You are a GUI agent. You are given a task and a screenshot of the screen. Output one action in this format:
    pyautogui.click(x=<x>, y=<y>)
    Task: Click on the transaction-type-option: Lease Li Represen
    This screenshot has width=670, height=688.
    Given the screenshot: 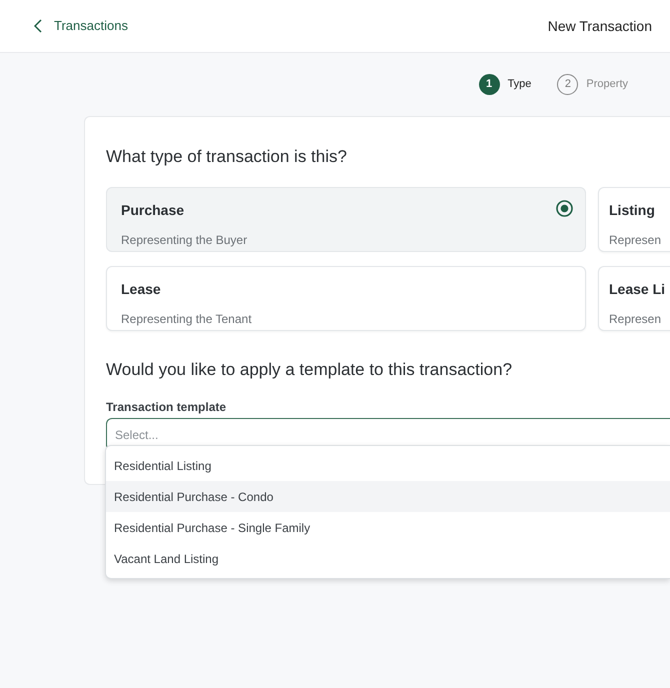 What is the action you would take?
    pyautogui.click(x=634, y=298)
    